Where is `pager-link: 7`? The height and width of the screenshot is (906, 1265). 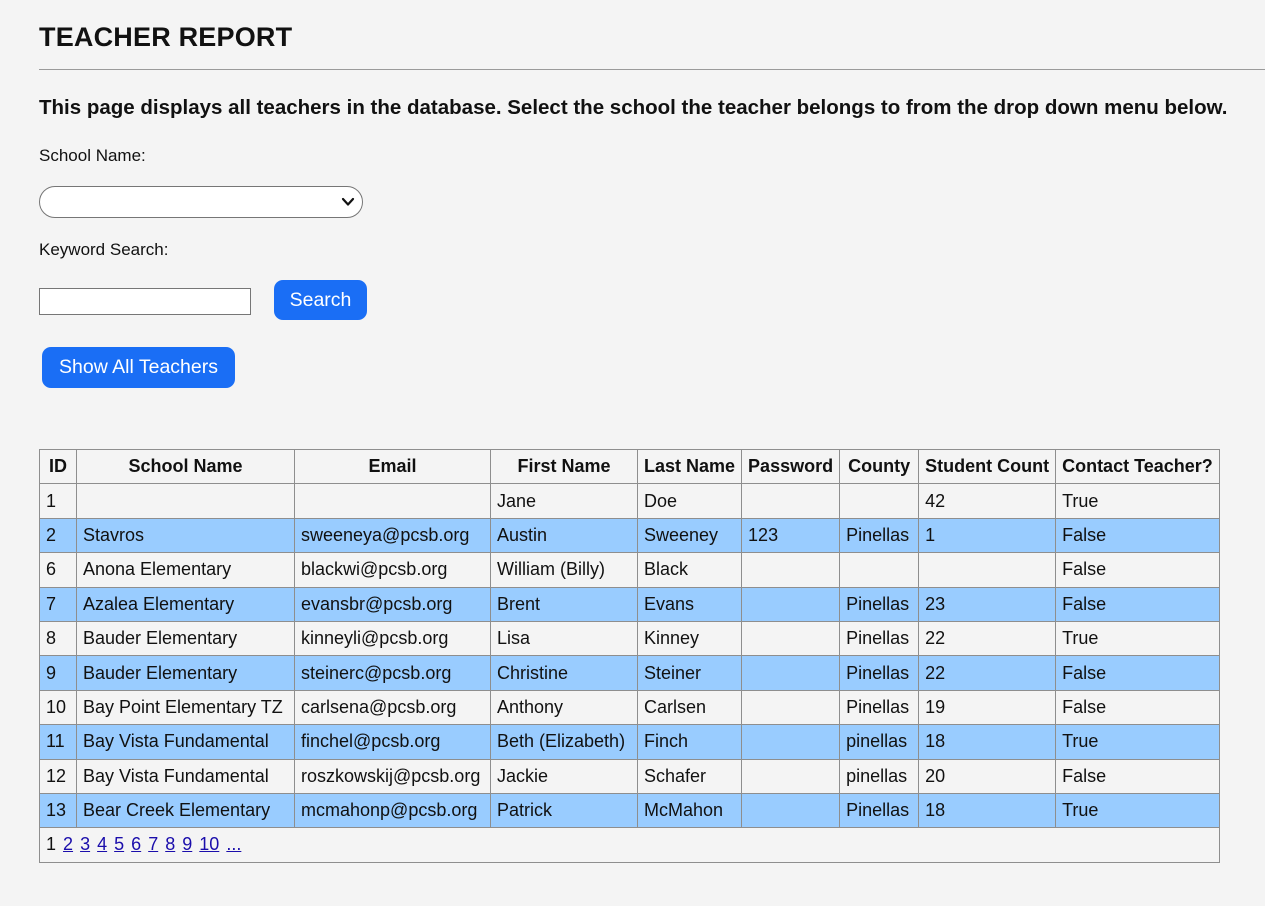 pager-link: 7 is located at coordinates (153, 844).